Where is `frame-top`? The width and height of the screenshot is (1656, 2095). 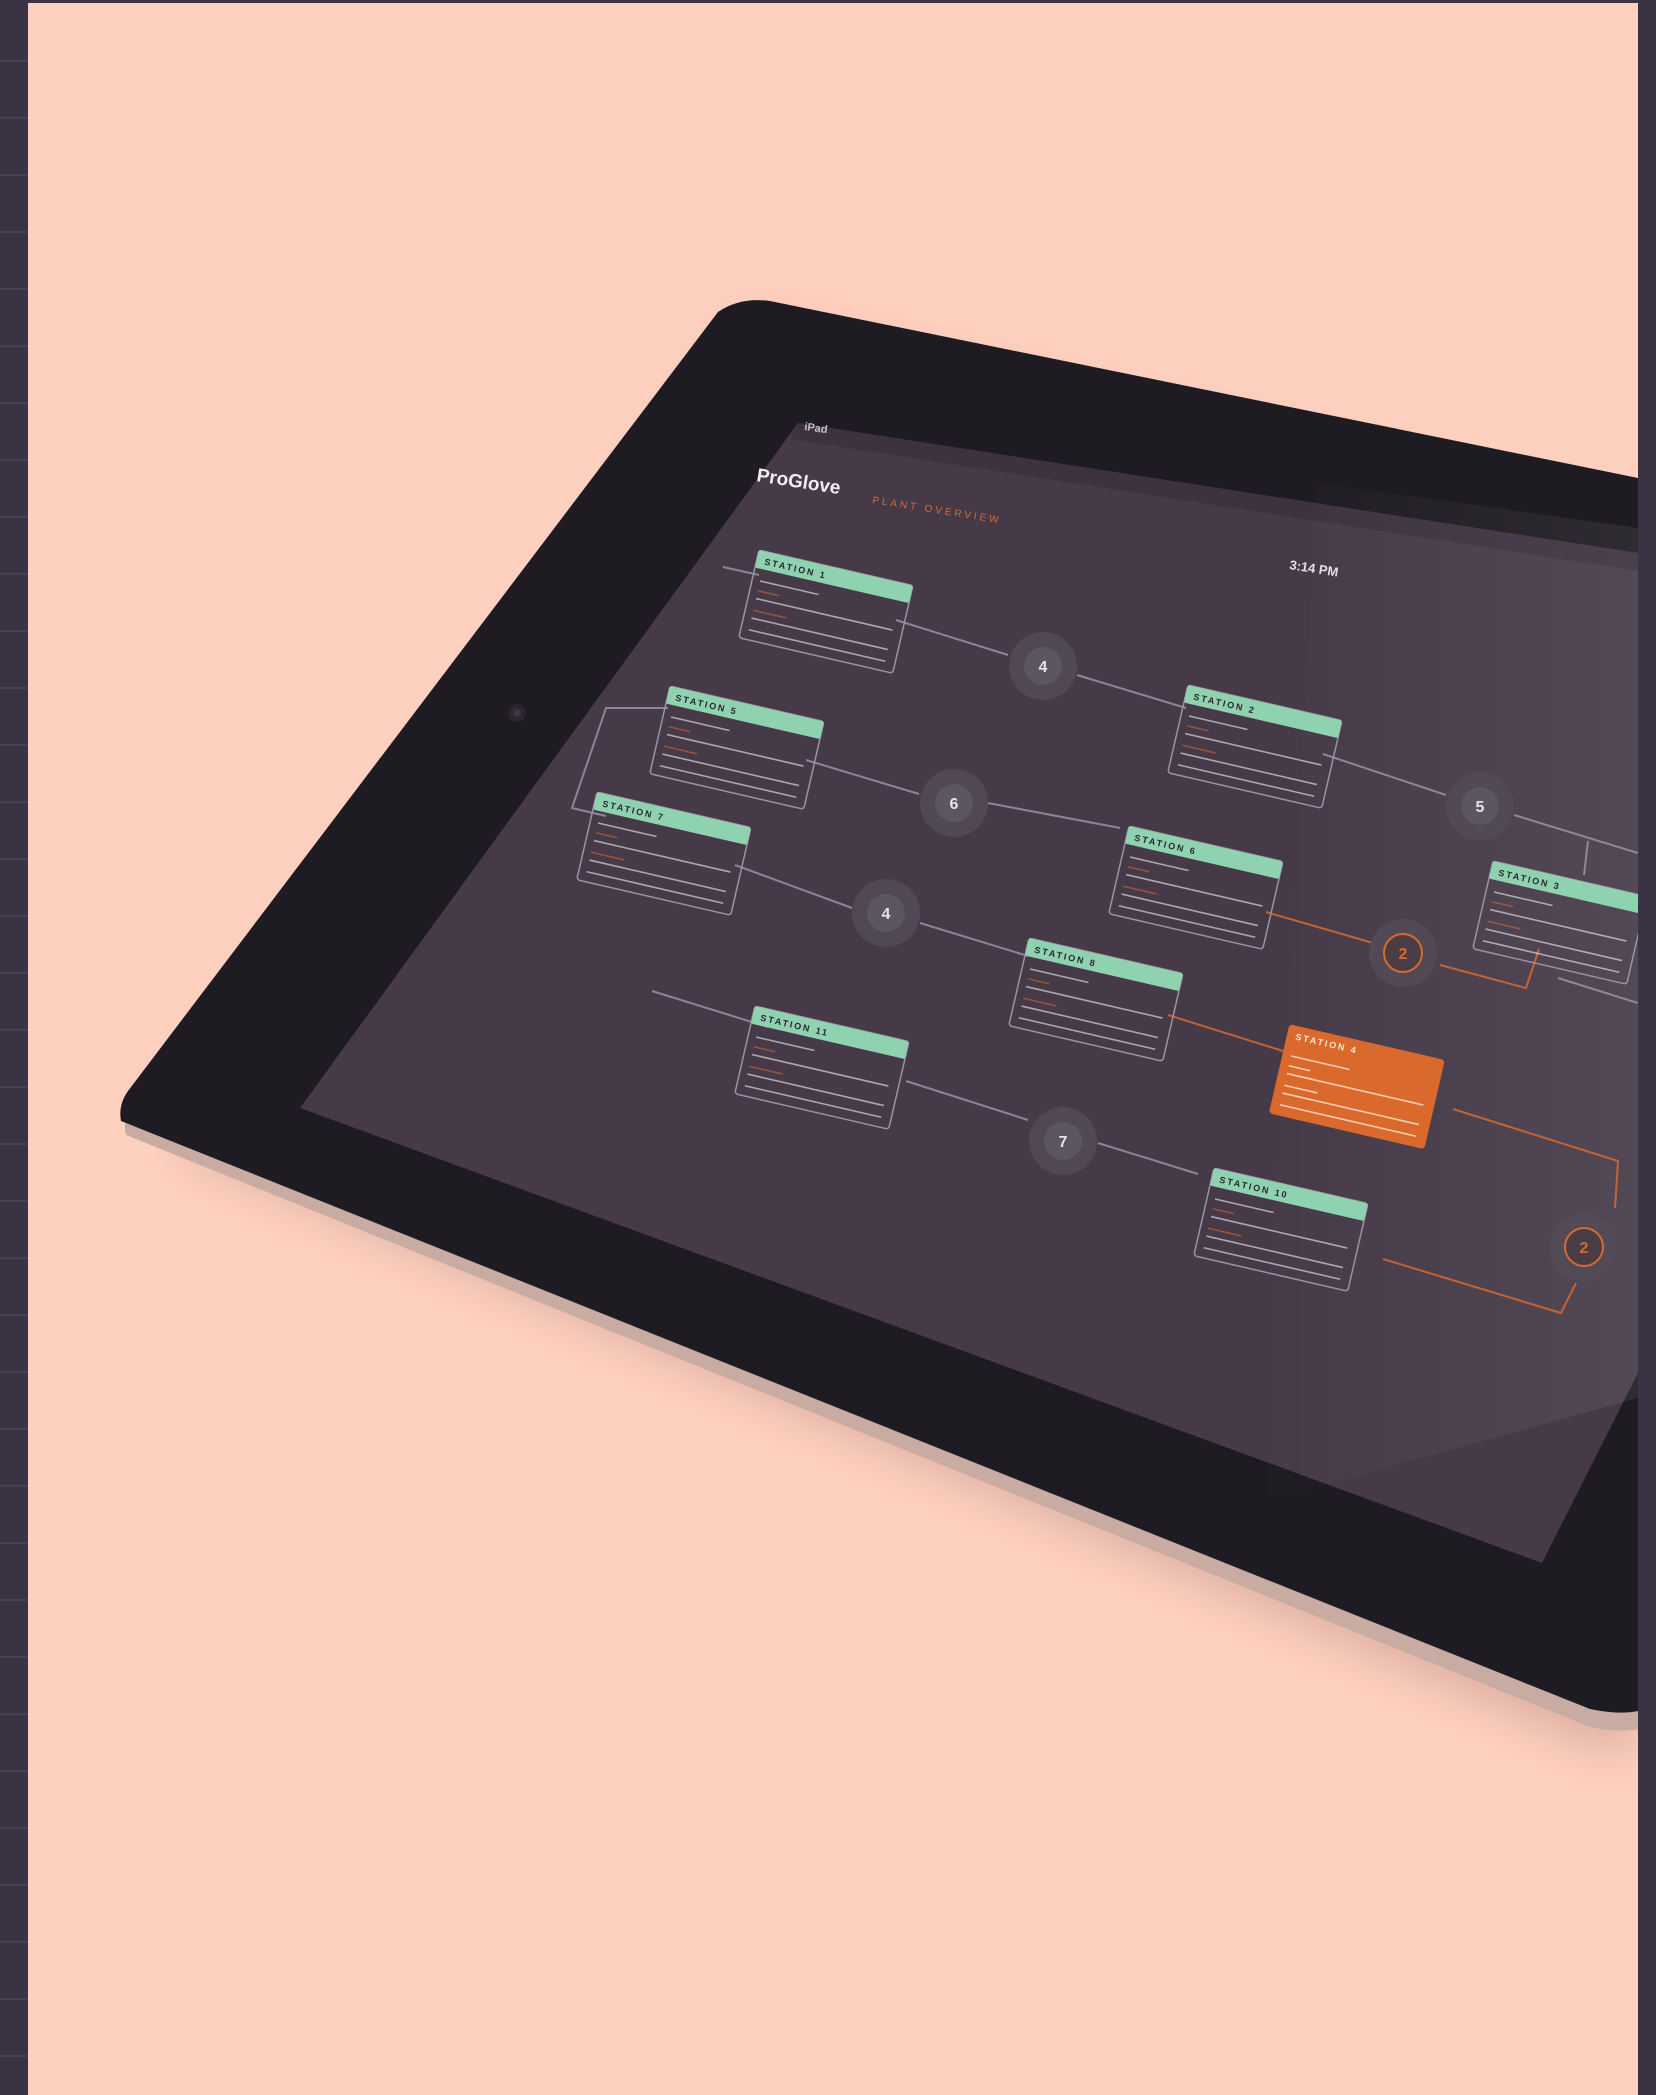
frame-top is located at coordinates (828, 1).